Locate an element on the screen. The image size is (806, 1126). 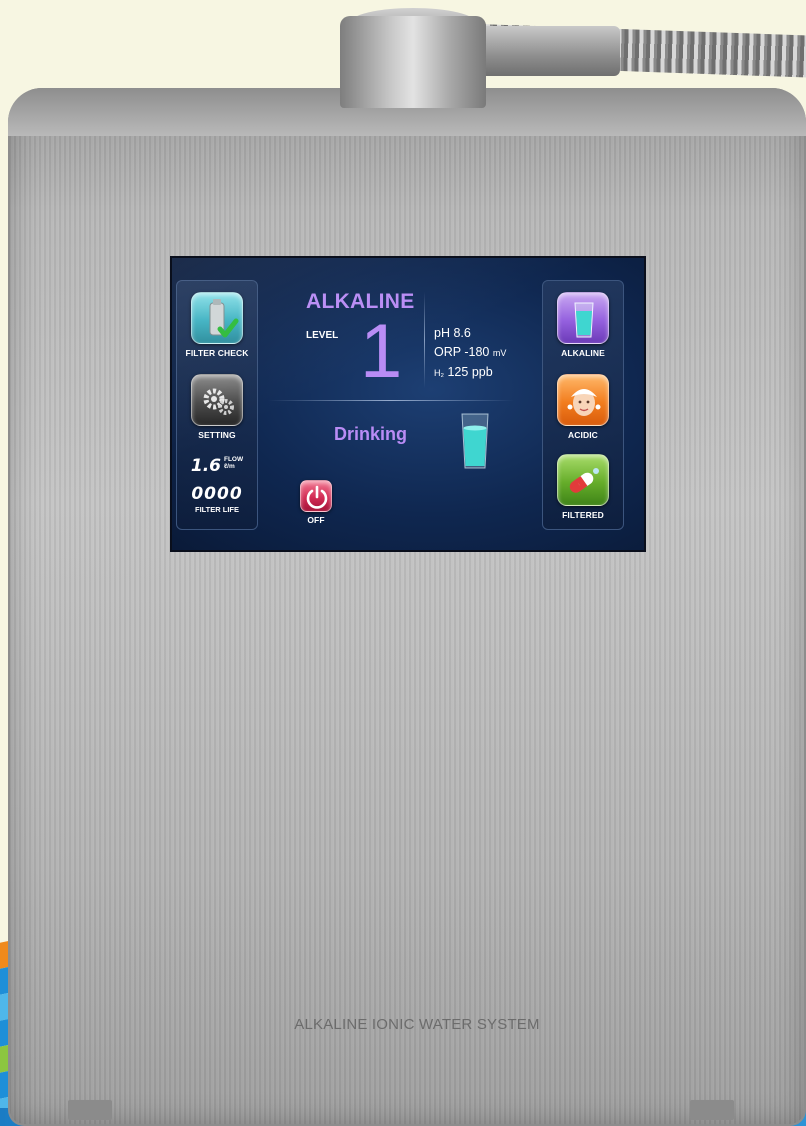
acidic-label: ACIDIC is located at coordinates (583, 435).